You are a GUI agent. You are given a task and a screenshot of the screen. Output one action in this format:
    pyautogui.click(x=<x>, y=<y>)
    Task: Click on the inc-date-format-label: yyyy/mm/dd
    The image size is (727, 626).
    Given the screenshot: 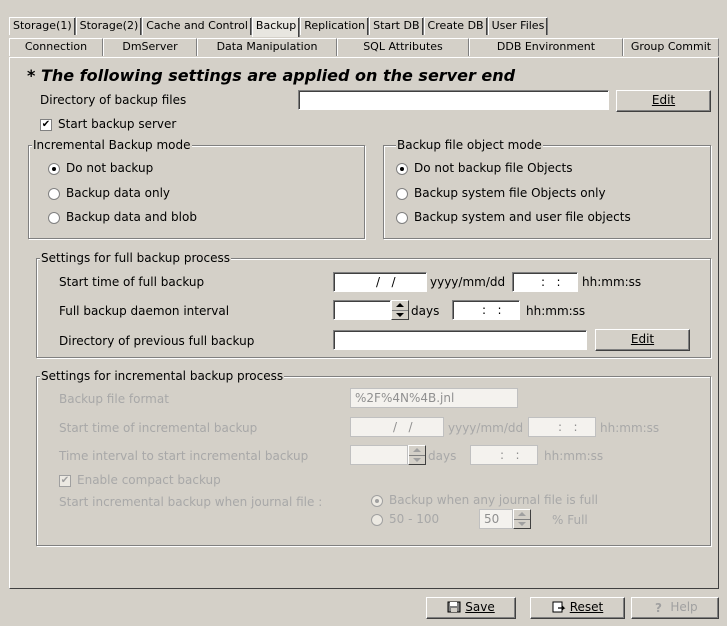 What is the action you would take?
    pyautogui.click(x=486, y=428)
    